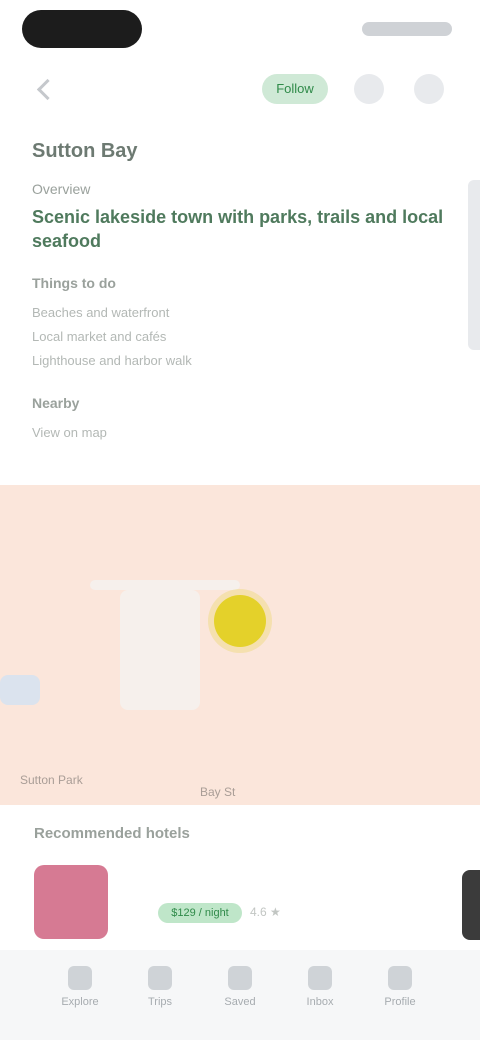 The height and width of the screenshot is (1040, 480). Describe the element at coordinates (20, 690) in the screenshot. I see `map-water` at that location.